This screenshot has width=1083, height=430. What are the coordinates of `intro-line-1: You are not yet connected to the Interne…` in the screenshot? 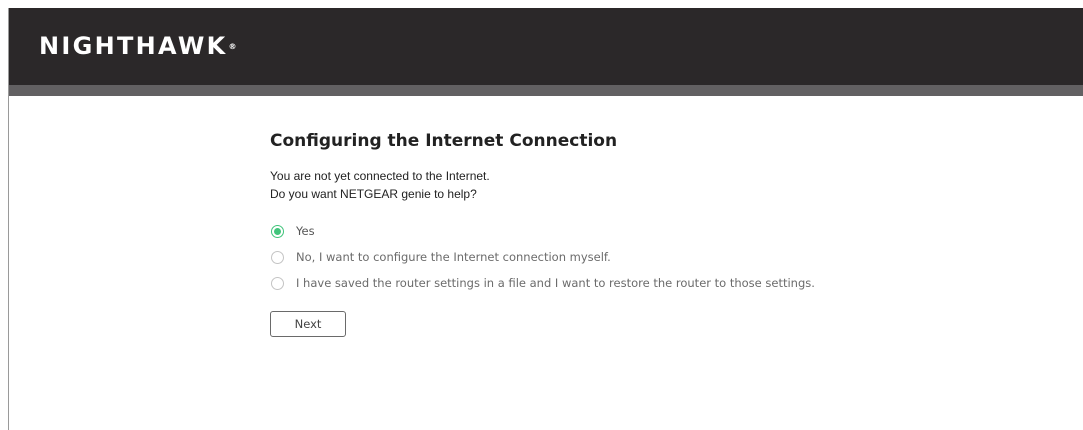 It's located at (380, 176).